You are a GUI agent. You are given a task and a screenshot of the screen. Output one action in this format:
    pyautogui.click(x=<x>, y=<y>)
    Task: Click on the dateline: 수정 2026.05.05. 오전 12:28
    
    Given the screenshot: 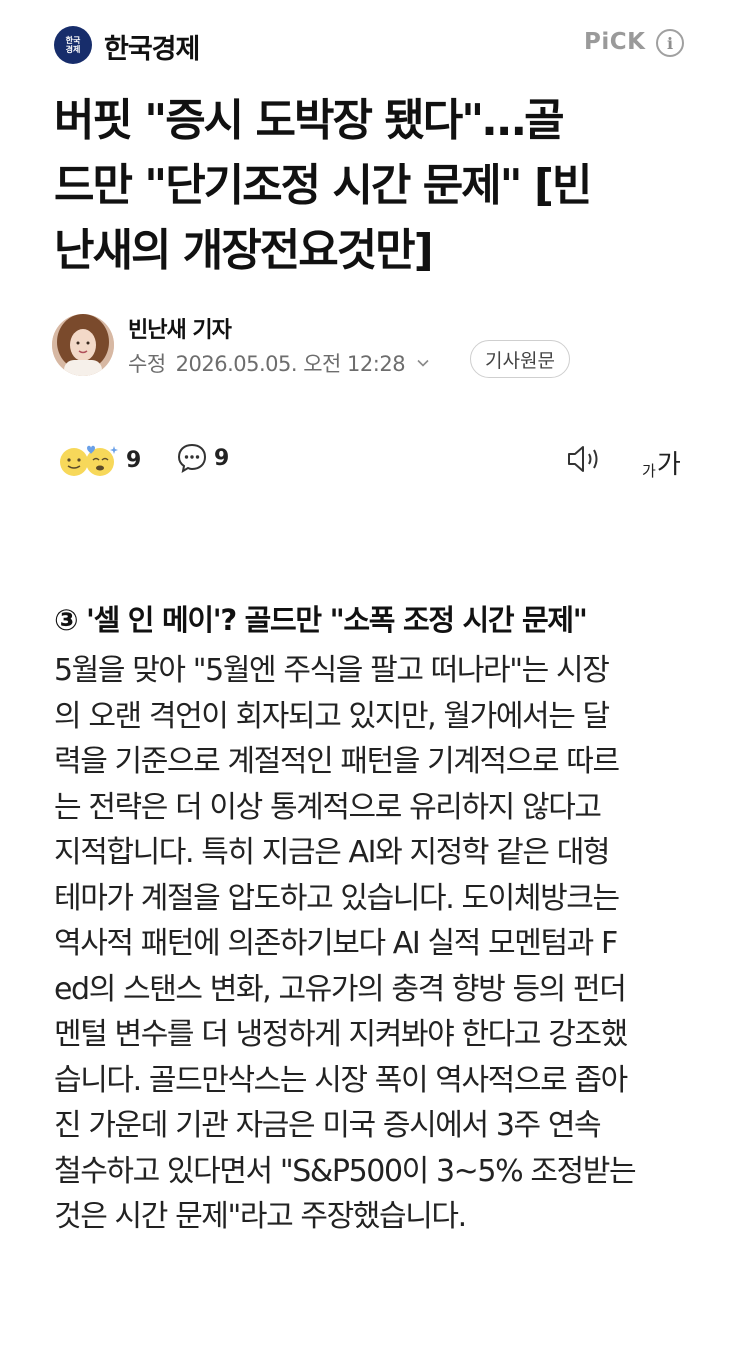 What is the action you would take?
    pyautogui.click(x=278, y=363)
    